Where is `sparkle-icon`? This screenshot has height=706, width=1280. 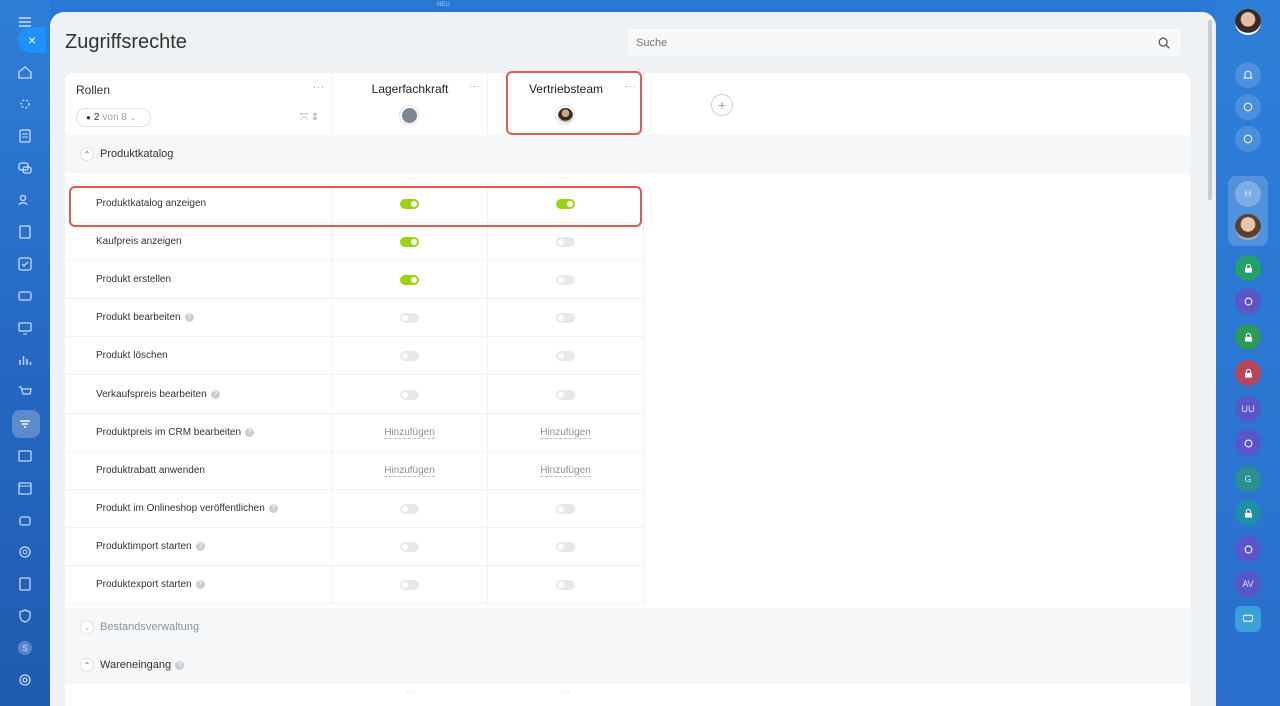
sparkle-icon is located at coordinates (25, 104).